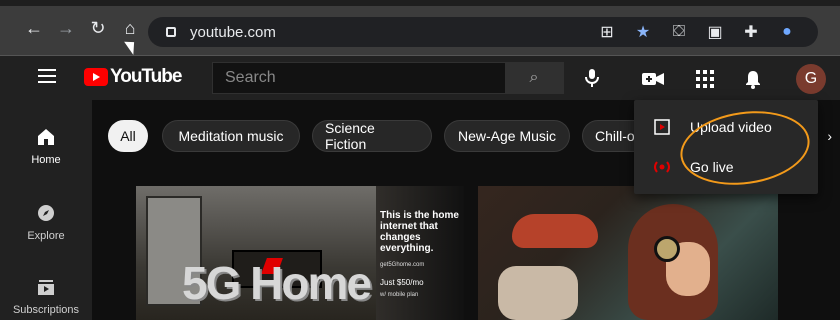  I want to click on reload-icon: ↻, so click(98, 27).